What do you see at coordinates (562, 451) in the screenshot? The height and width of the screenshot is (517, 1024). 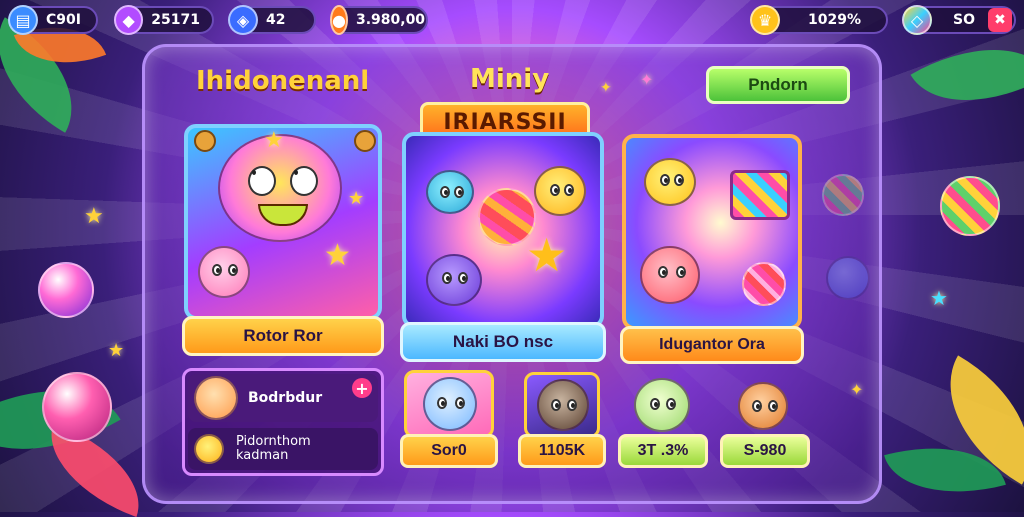 I see `shop-item-2-price: 1105K` at bounding box center [562, 451].